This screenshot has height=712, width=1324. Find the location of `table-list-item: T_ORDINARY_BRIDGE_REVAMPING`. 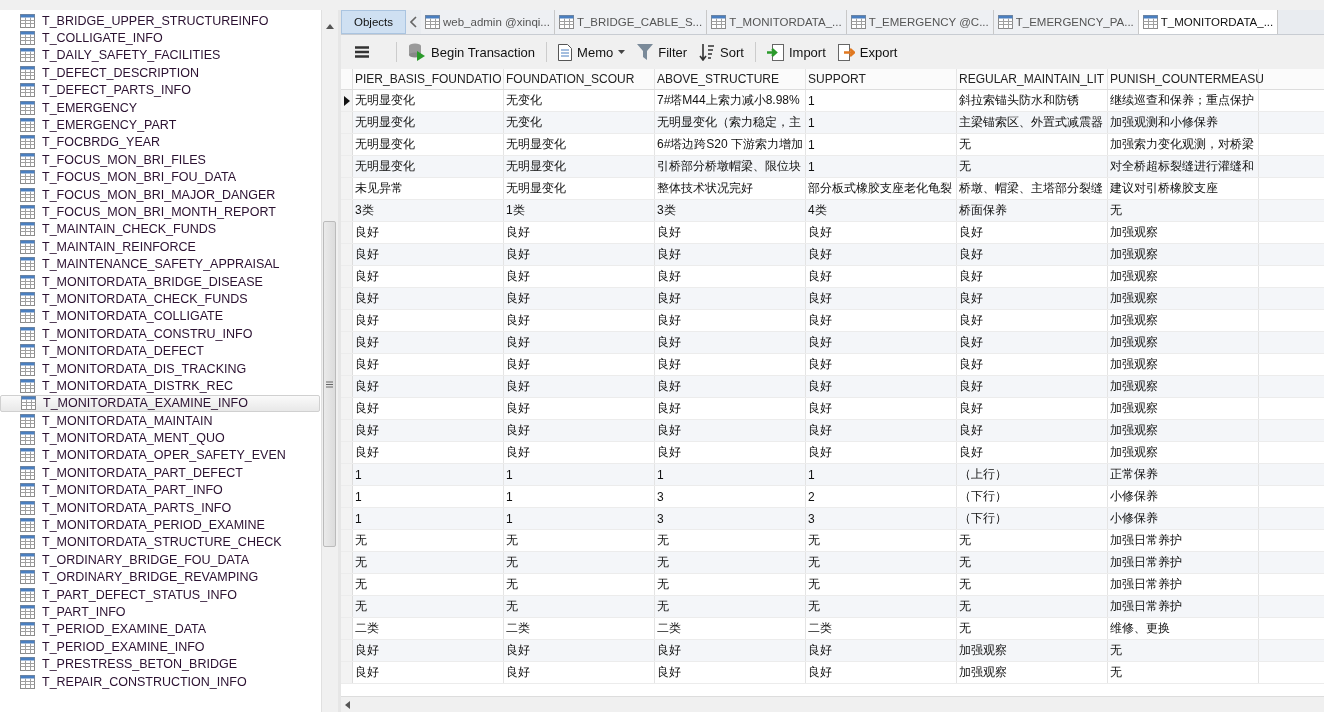

table-list-item: T_ORDINARY_BRIDGE_REVAMPING is located at coordinates (160, 577).